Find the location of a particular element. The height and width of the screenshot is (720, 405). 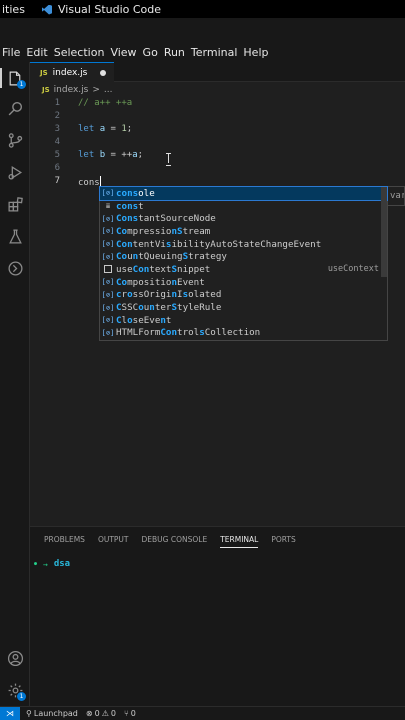

suggestion-label: CountQueuingStrategy is located at coordinates (171, 256).